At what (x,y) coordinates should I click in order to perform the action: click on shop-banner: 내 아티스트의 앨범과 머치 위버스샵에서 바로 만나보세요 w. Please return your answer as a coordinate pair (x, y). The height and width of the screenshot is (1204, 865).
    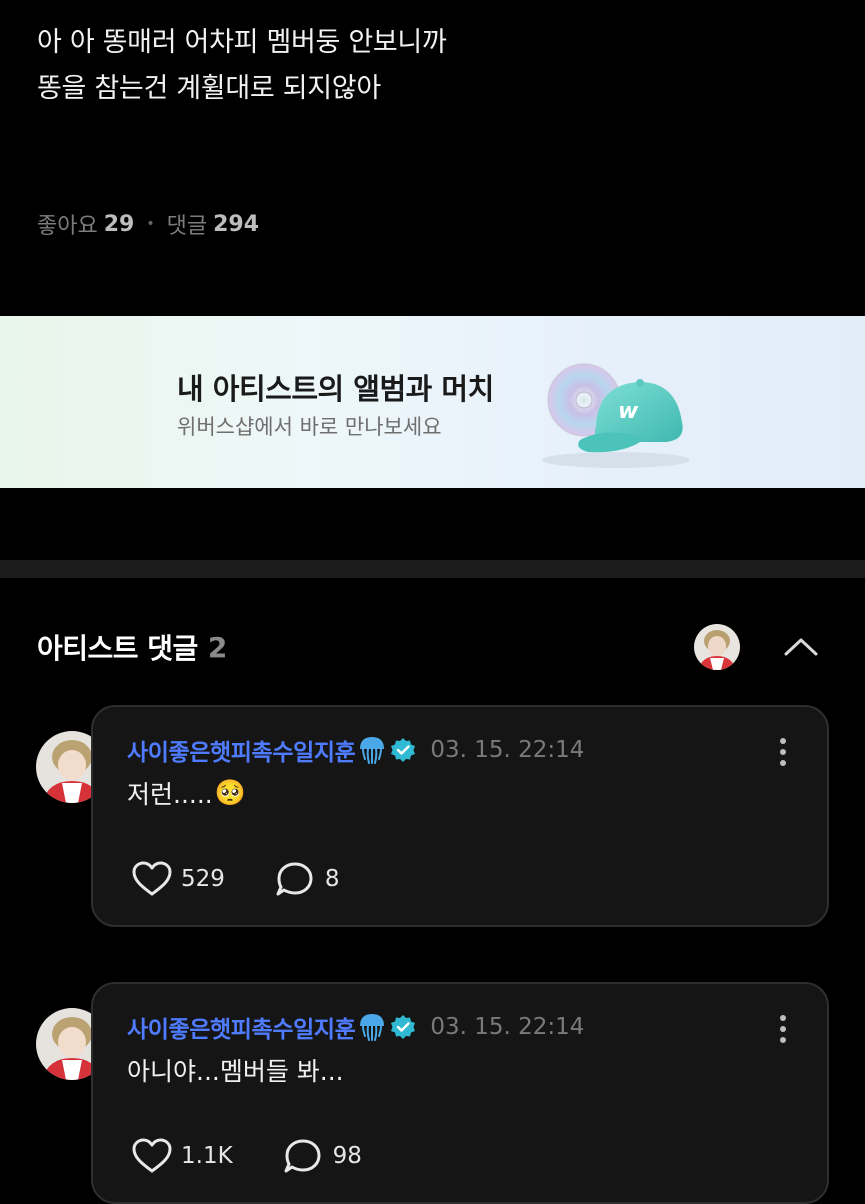
    Looking at the image, I should click on (432, 402).